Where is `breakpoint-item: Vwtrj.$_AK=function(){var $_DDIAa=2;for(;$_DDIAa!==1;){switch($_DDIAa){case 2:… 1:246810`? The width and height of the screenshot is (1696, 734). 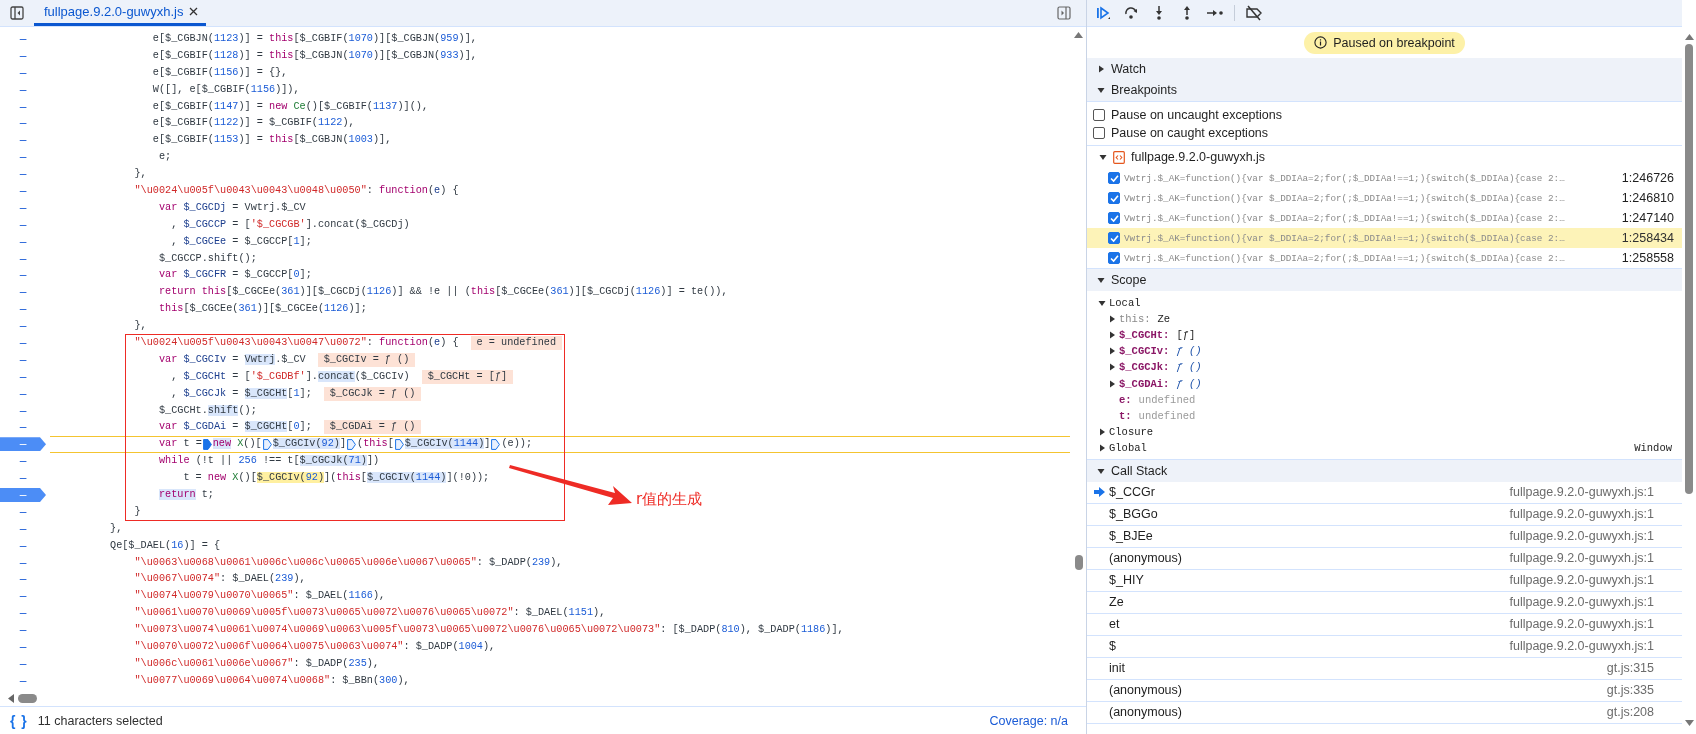 breakpoint-item: Vwtrj.$_AK=function(){var $_DDIAa=2;for(;$_DDIAa!==1;){switch($_DDIAa){case 2:… 1:246810 is located at coordinates (1384, 198).